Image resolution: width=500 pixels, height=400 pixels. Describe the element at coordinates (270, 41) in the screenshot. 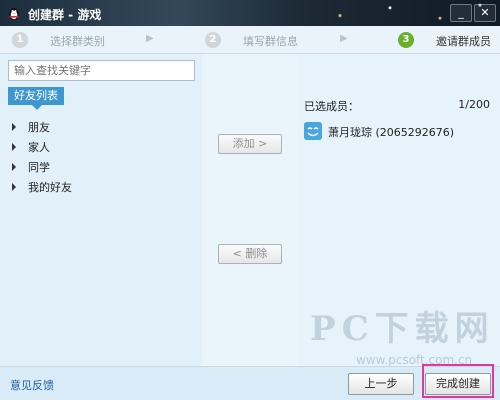

I see `step-2-label: 填写群信息` at that location.